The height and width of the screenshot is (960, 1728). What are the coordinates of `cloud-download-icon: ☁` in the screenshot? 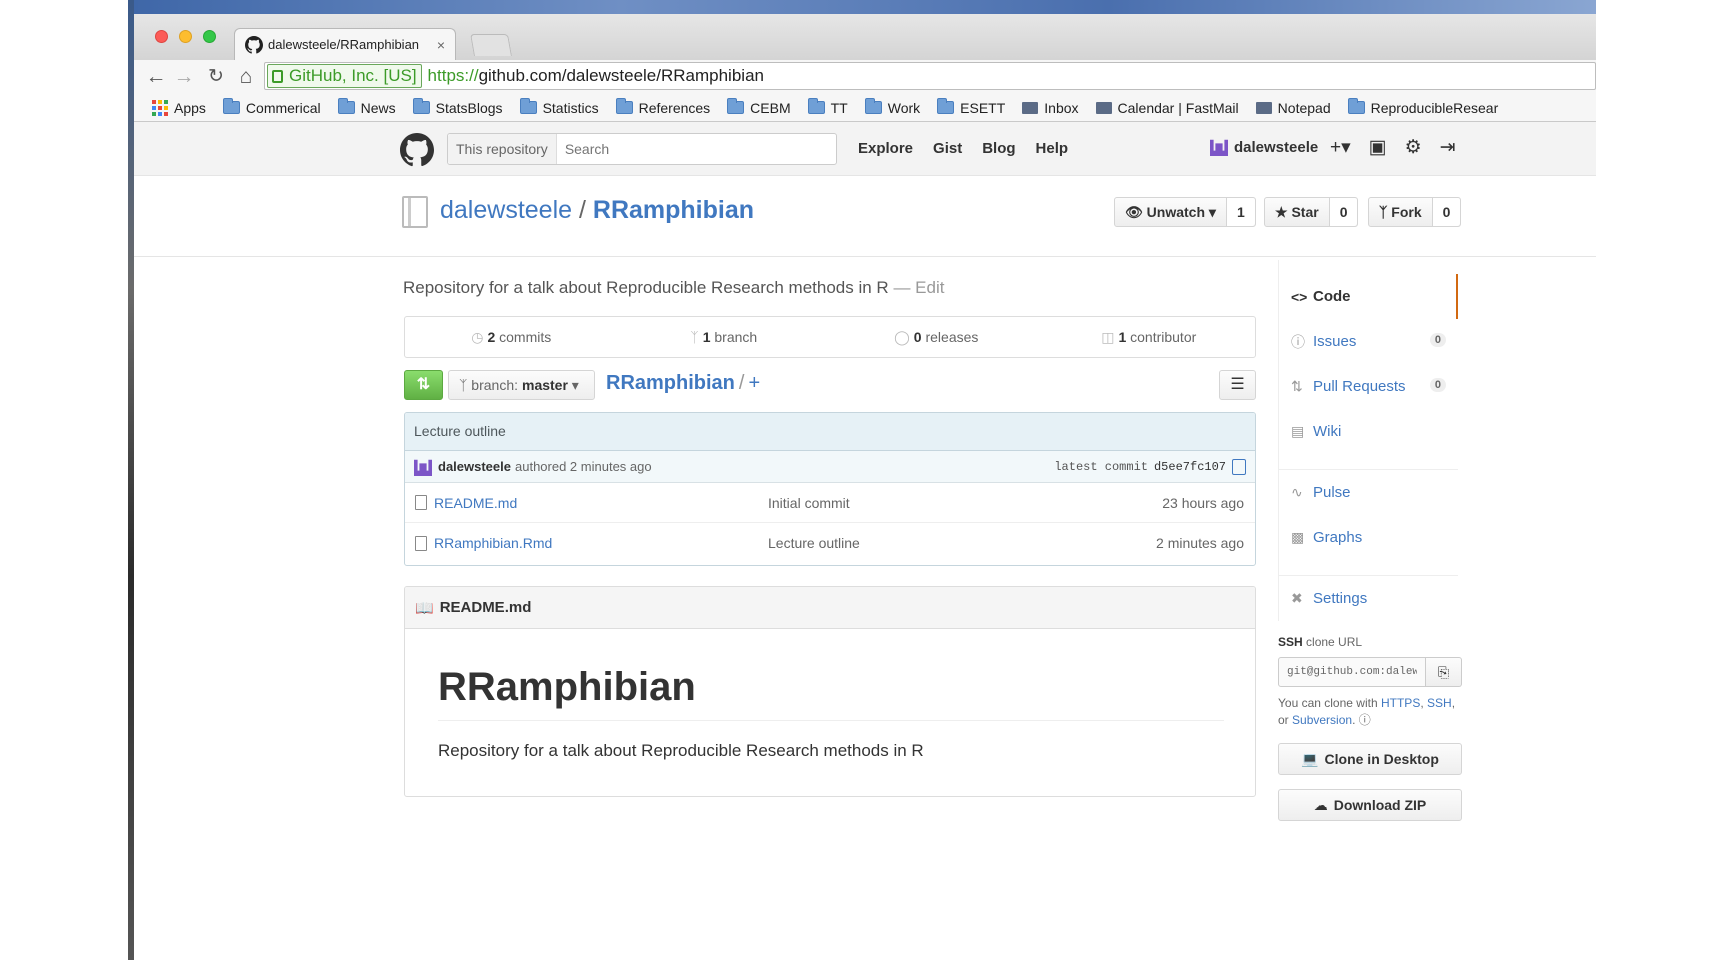 It's located at (1320, 804).